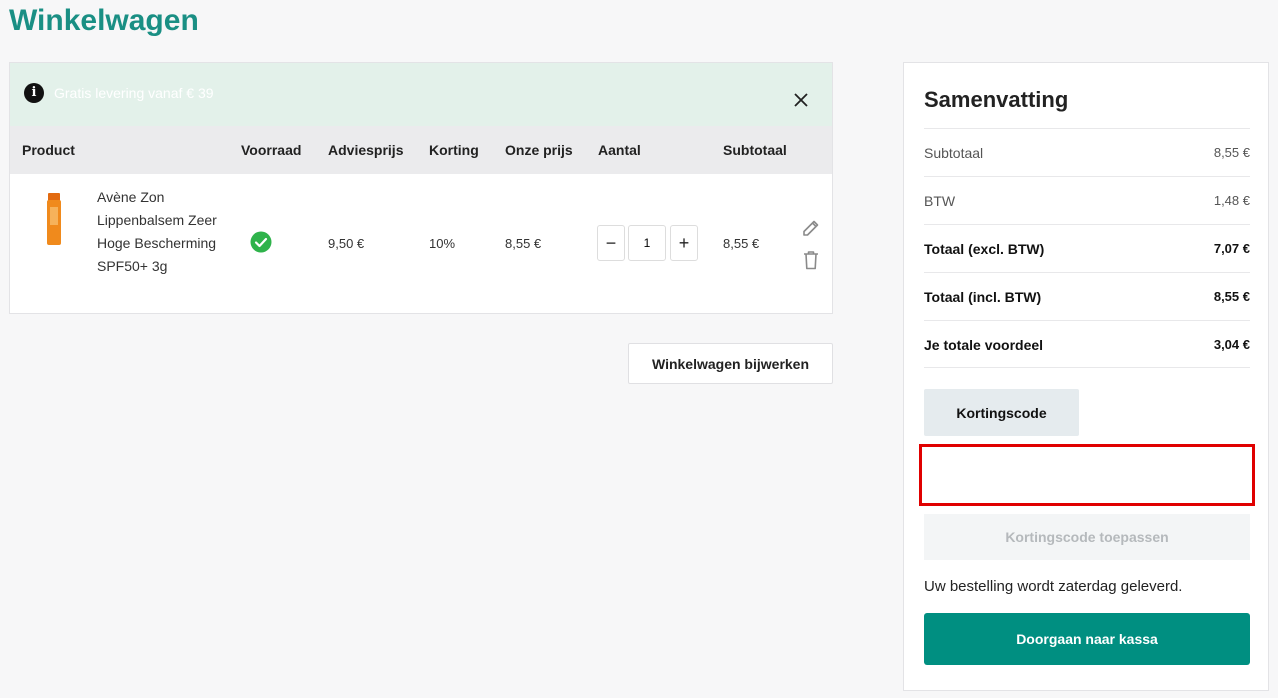 Image resolution: width=1278 pixels, height=698 pixels. What do you see at coordinates (811, 228) in the screenshot?
I see `pencil-icon` at bounding box center [811, 228].